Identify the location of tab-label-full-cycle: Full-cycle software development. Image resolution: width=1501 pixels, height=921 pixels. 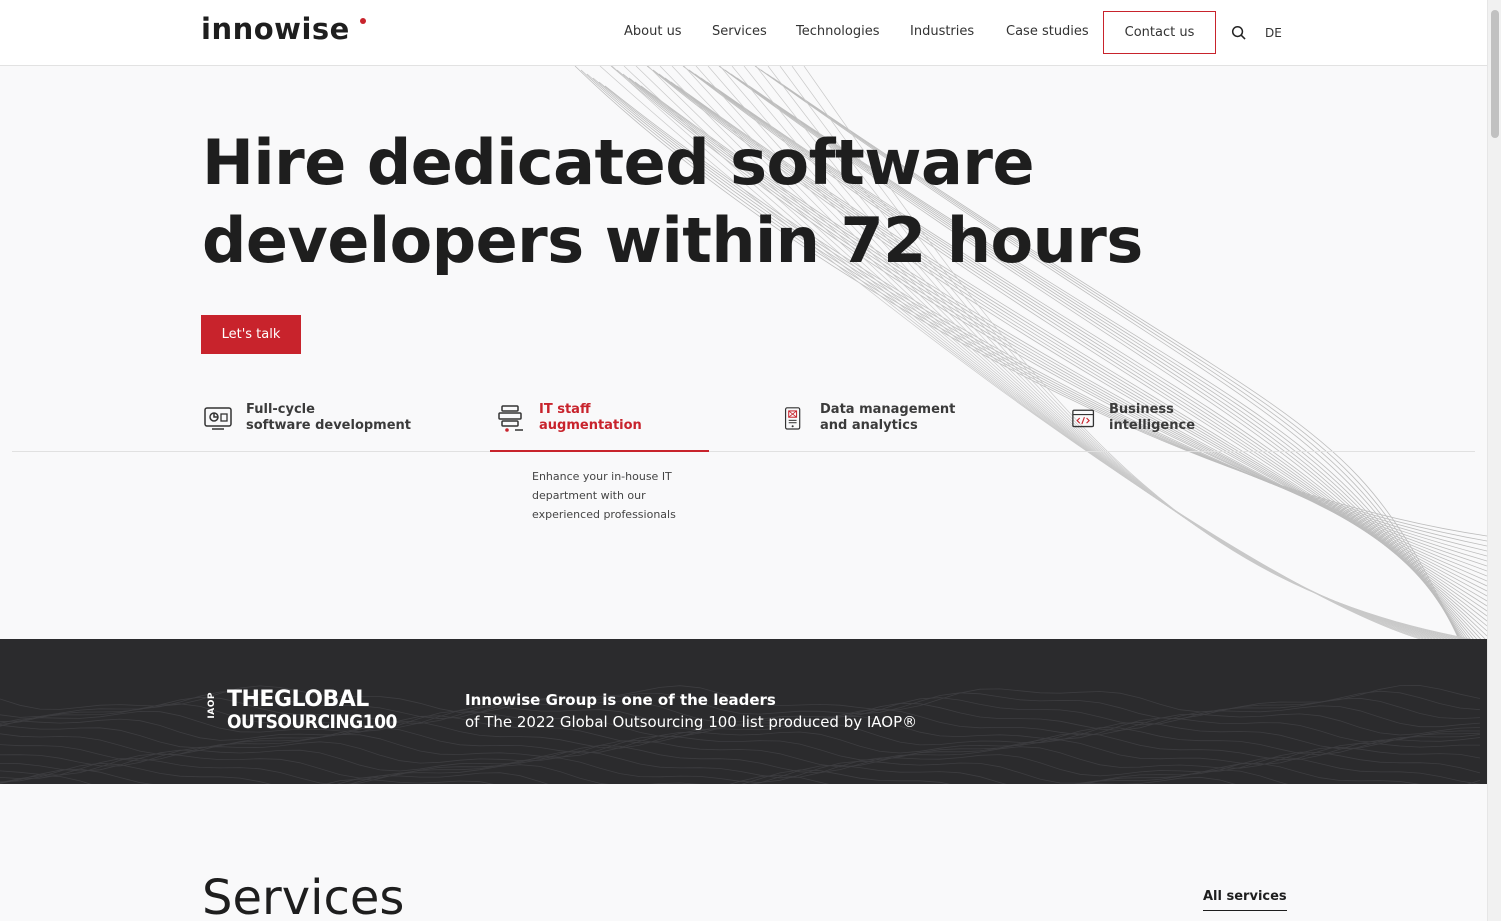
(329, 417).